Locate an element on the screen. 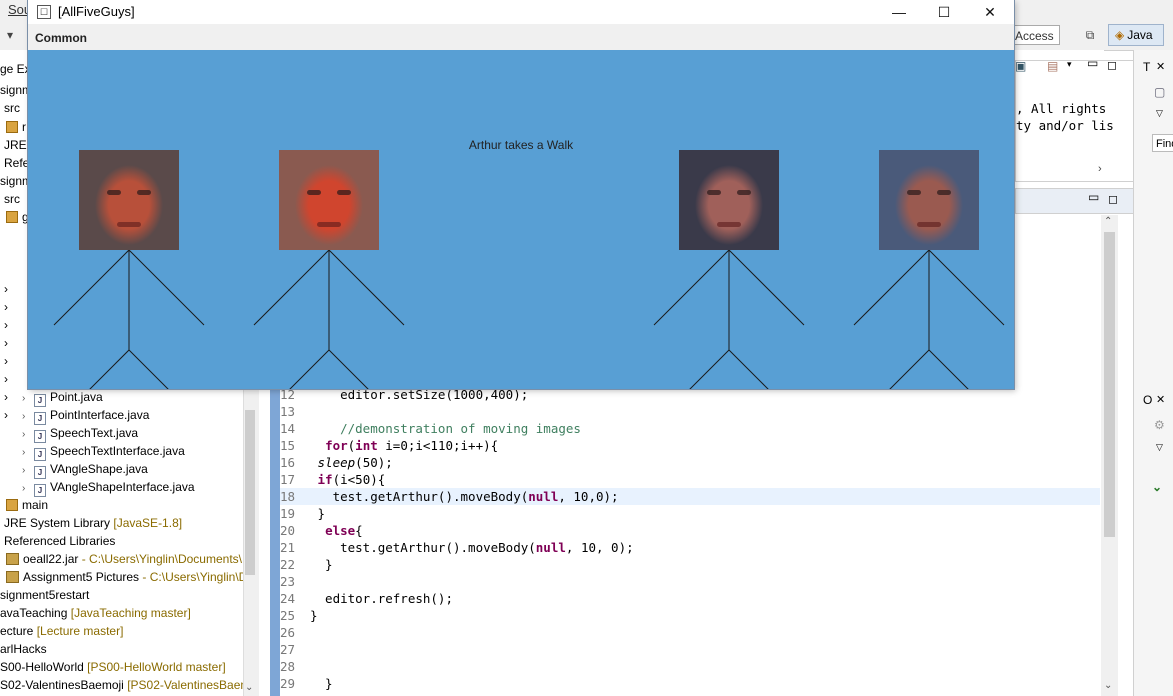  code-line: 15 for(int i=0;i<110;i++){ is located at coordinates (389, 445).